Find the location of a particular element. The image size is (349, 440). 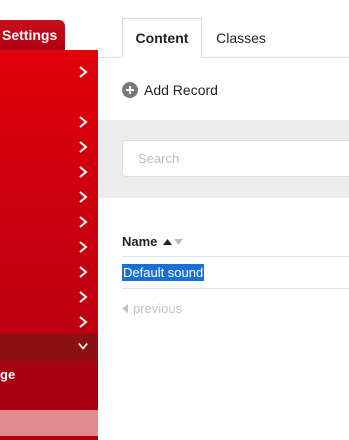

sidebar-settings-tab: Settings is located at coordinates (32, 35).